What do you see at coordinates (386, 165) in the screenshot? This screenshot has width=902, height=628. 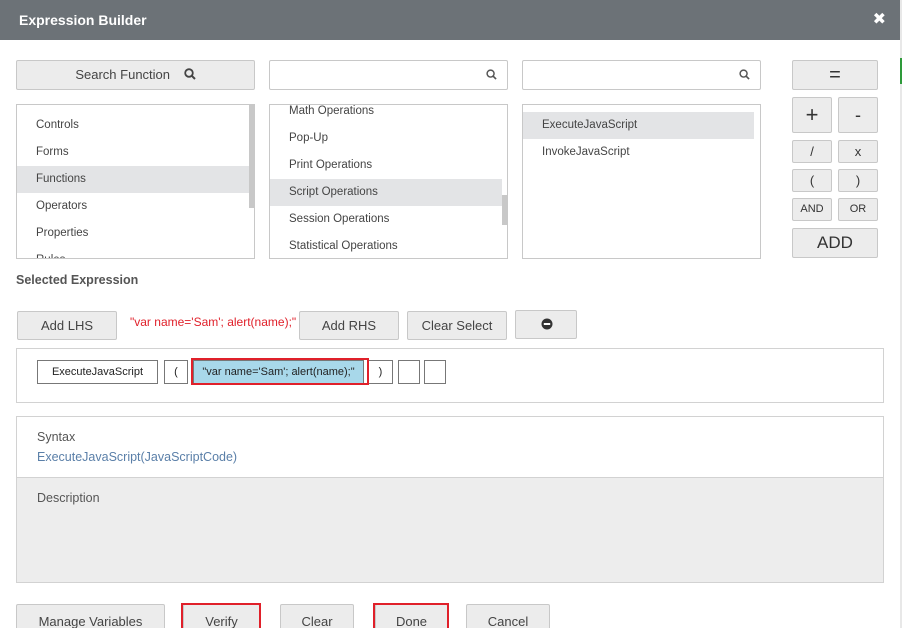 I see `list-item: Print Operations` at bounding box center [386, 165].